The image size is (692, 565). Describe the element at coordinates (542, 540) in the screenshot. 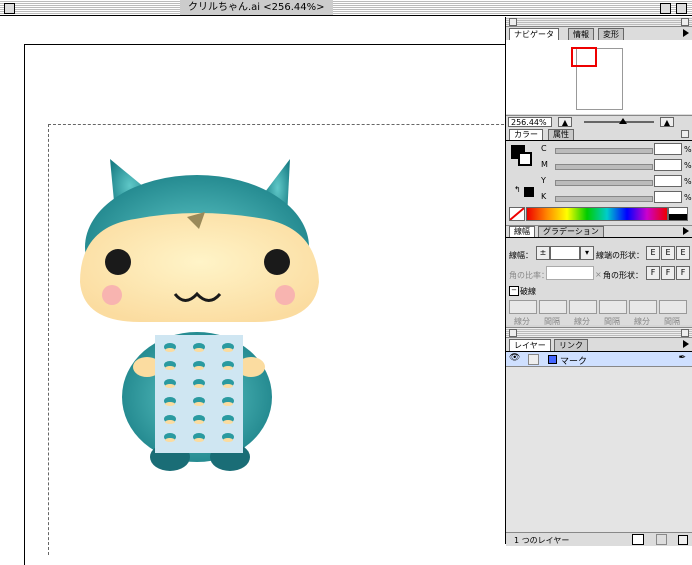

I see `layer-count: 1 つのレイヤー` at that location.